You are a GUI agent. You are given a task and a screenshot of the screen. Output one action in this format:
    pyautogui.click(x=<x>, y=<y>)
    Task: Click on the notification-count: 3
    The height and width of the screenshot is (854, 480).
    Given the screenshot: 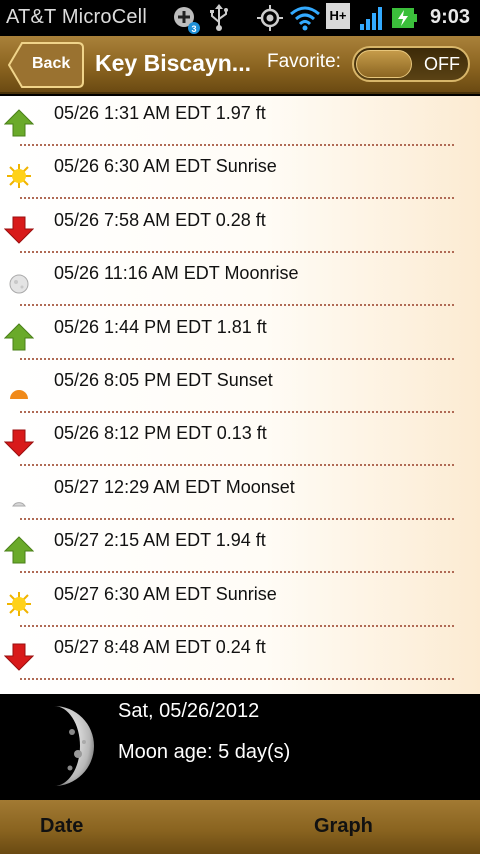 What is the action you would take?
    pyautogui.click(x=193, y=29)
    